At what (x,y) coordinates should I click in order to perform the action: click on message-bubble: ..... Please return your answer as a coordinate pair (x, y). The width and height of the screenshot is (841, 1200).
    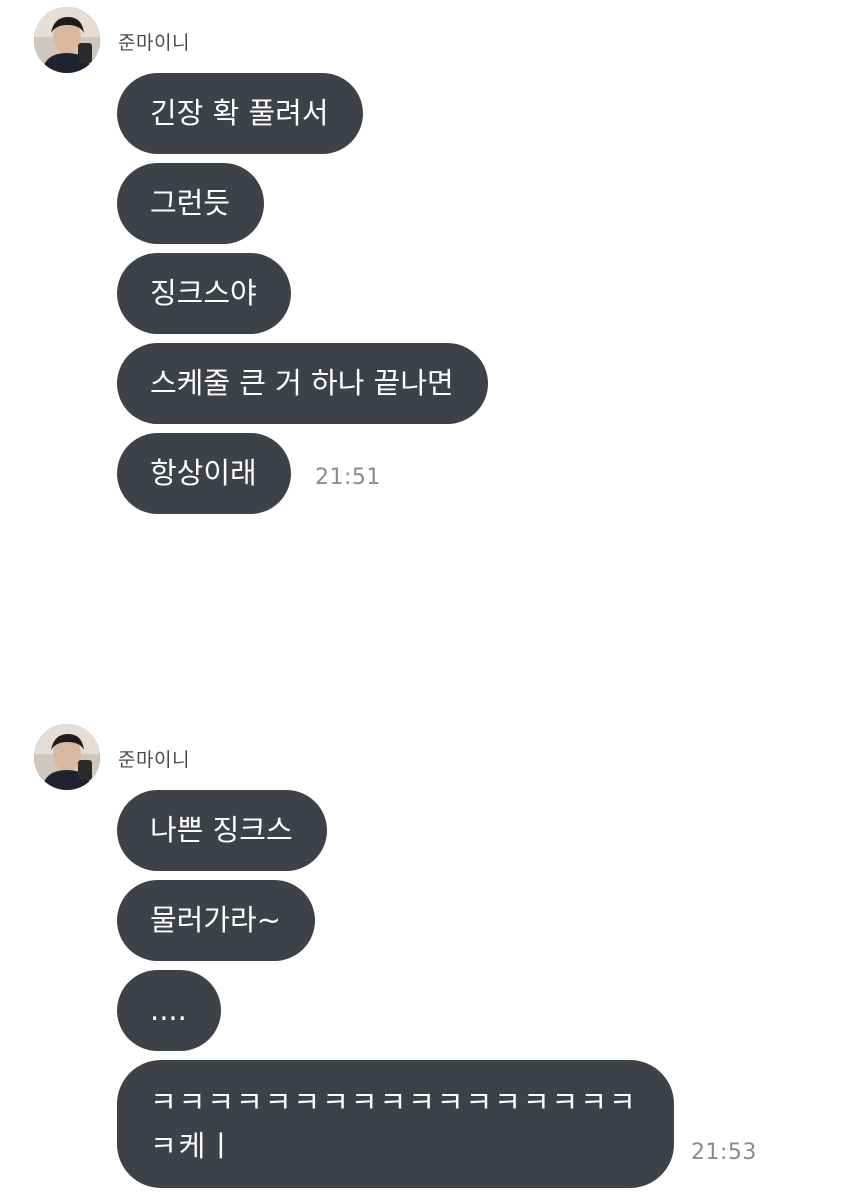
    Looking at the image, I should click on (169, 1010).